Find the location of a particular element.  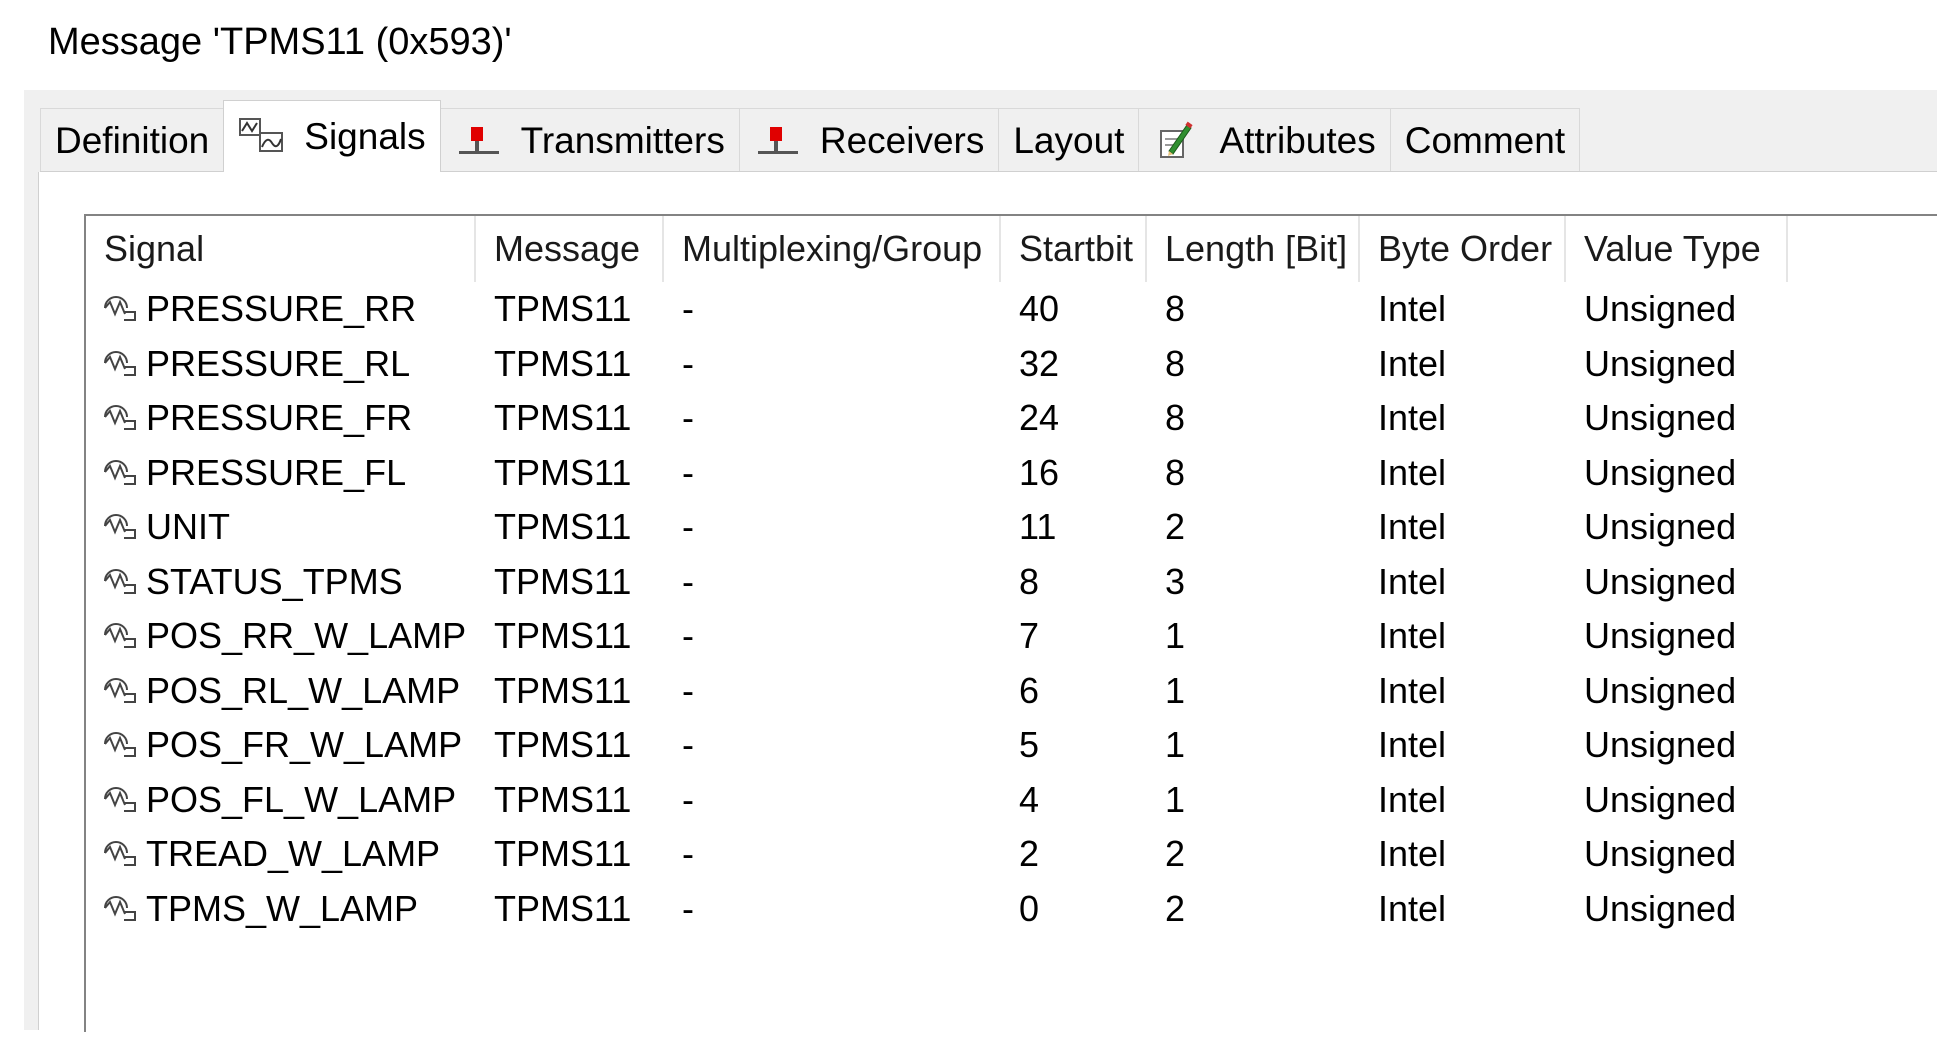

signal-name-label: POS_RR_W_LAMP is located at coordinates (306, 636).